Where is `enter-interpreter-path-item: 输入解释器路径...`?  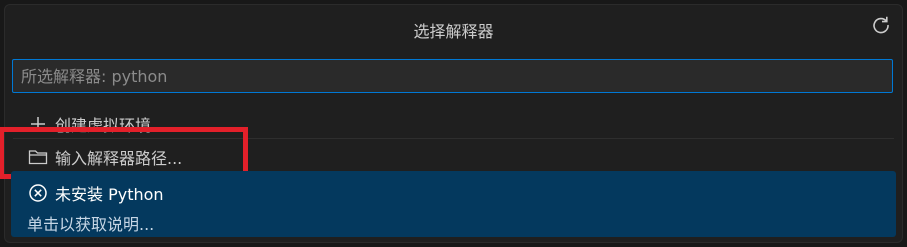 enter-interpreter-path-item: 输入解释器路径... is located at coordinates (453, 157).